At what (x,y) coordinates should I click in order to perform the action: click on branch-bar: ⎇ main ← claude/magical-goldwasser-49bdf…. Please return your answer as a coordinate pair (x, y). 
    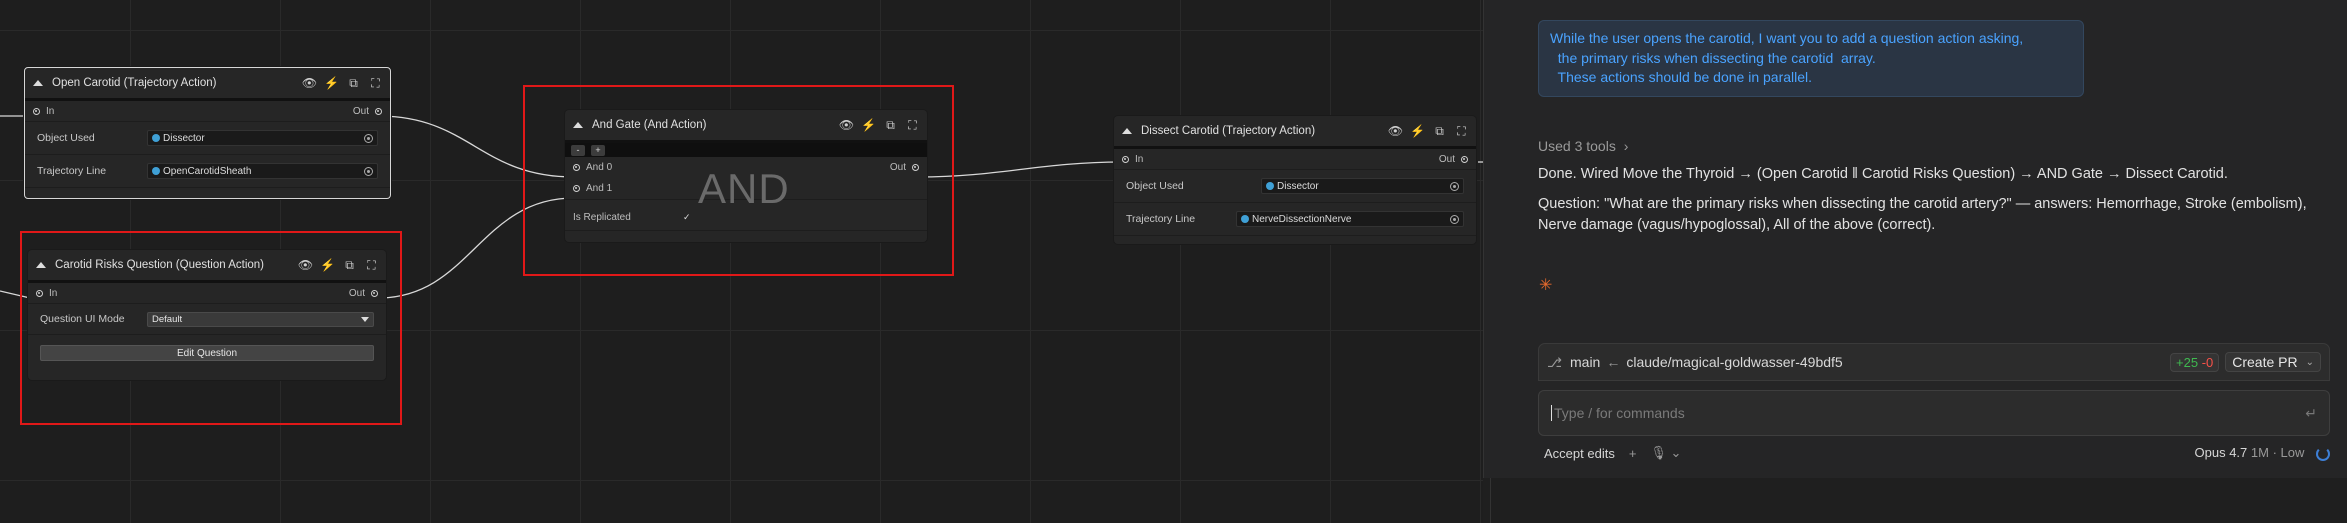
    Looking at the image, I should click on (1934, 362).